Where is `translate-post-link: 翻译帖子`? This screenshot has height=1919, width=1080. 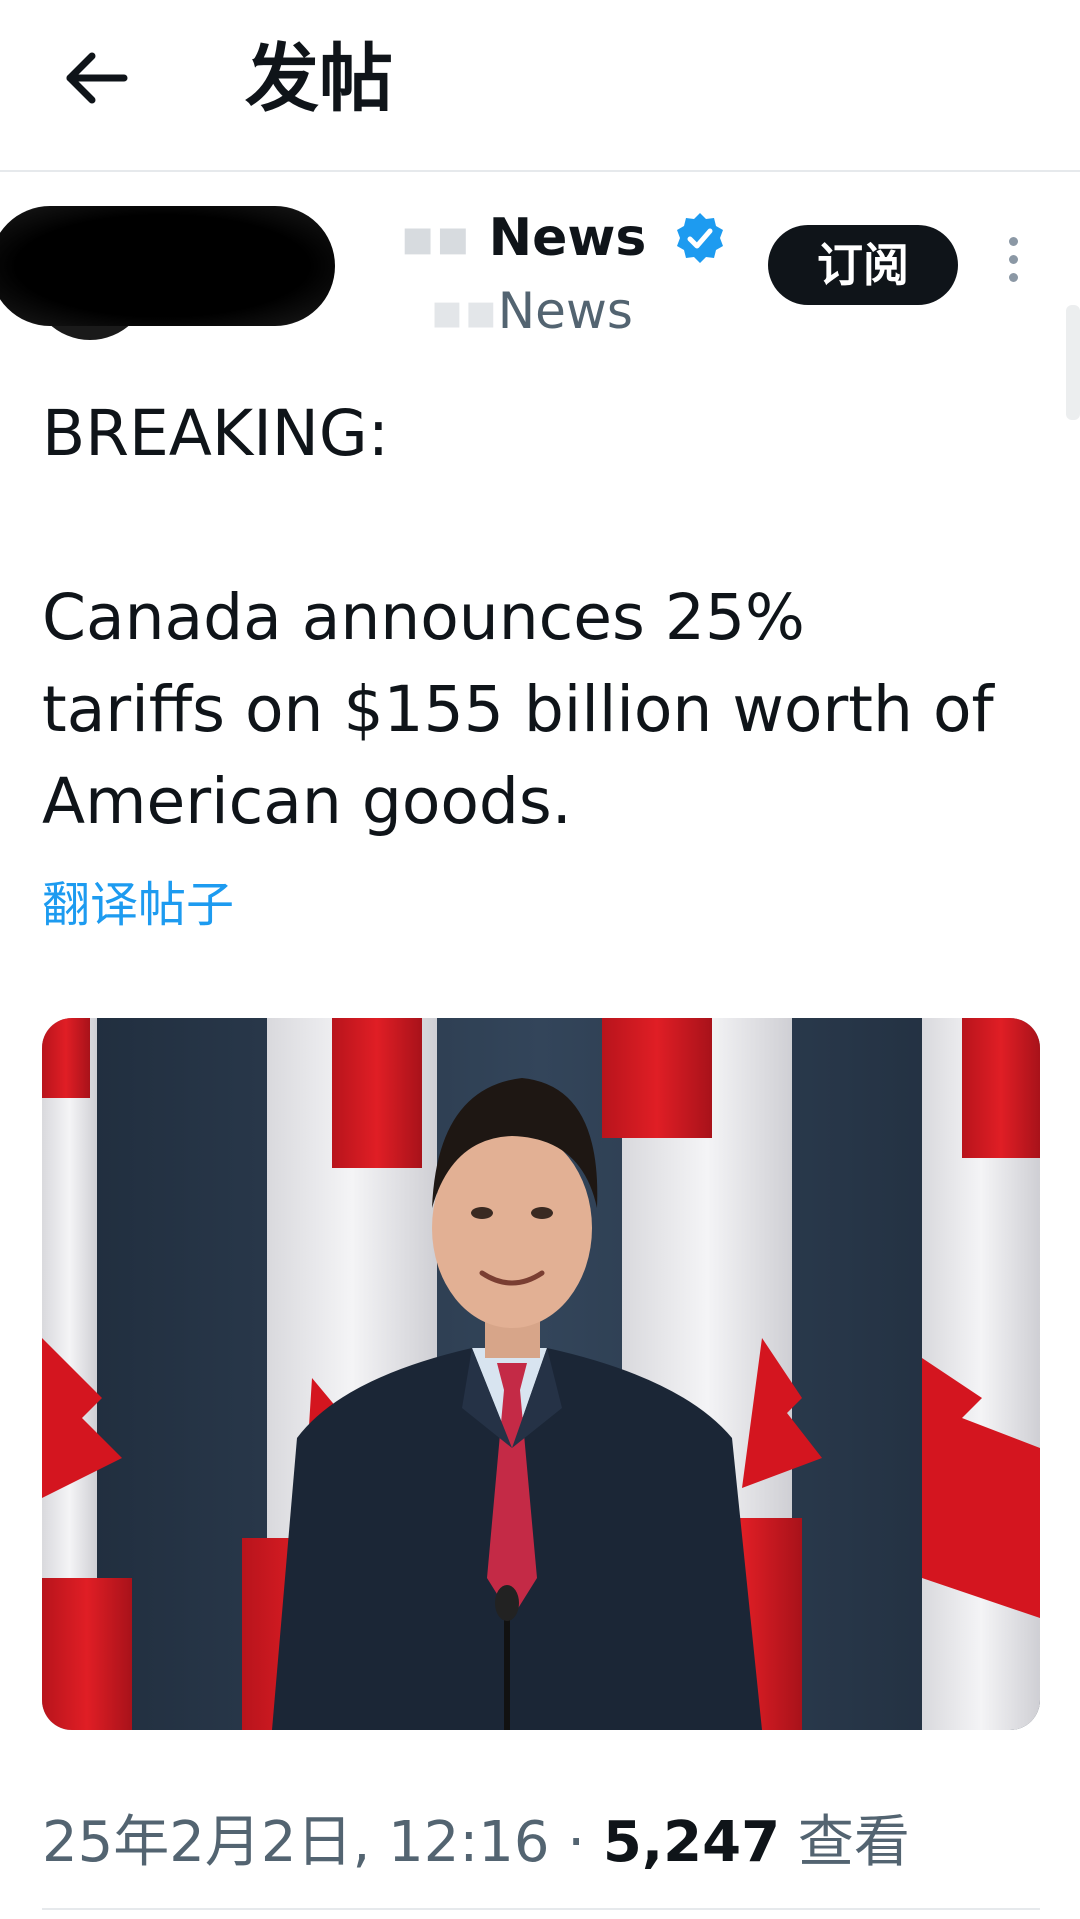
translate-post-link: 翻译帖子 is located at coordinates (138, 900).